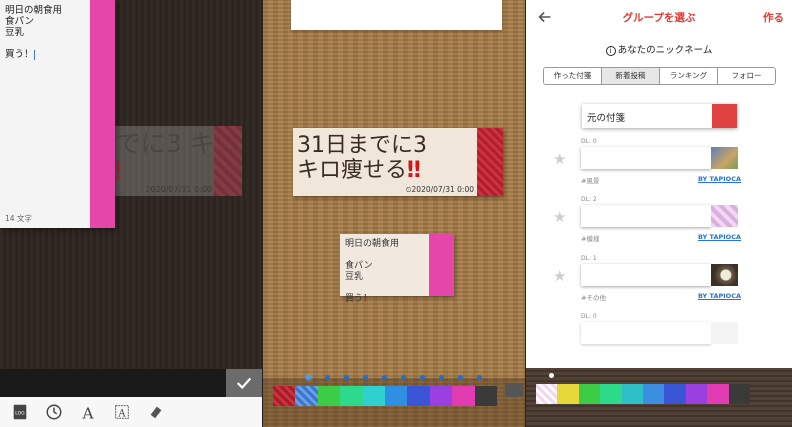 This screenshot has width=792, height=427. Describe the element at coordinates (372, 271) in the screenshot. I see `breakfast-note-text: 明日の朝食用 食パン 豆乳 買う！` at that location.